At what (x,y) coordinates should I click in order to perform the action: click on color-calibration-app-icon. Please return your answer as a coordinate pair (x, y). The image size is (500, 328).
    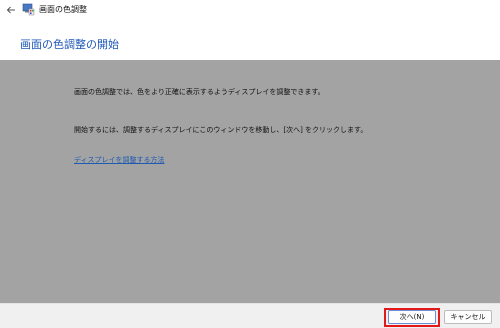
    Looking at the image, I should click on (28, 9).